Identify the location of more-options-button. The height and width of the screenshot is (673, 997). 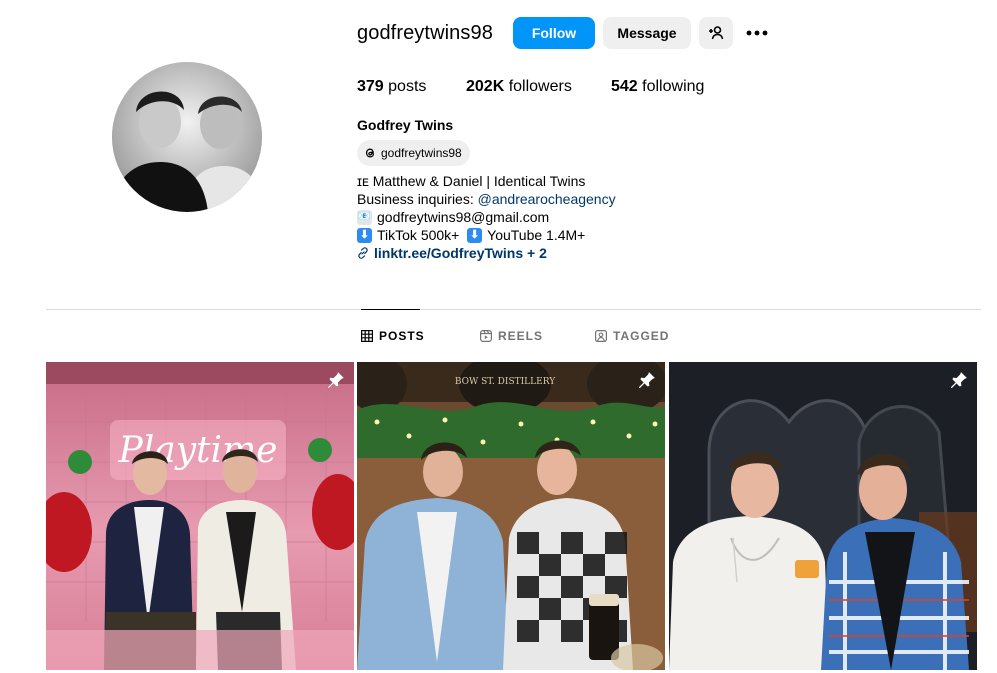
(757, 33).